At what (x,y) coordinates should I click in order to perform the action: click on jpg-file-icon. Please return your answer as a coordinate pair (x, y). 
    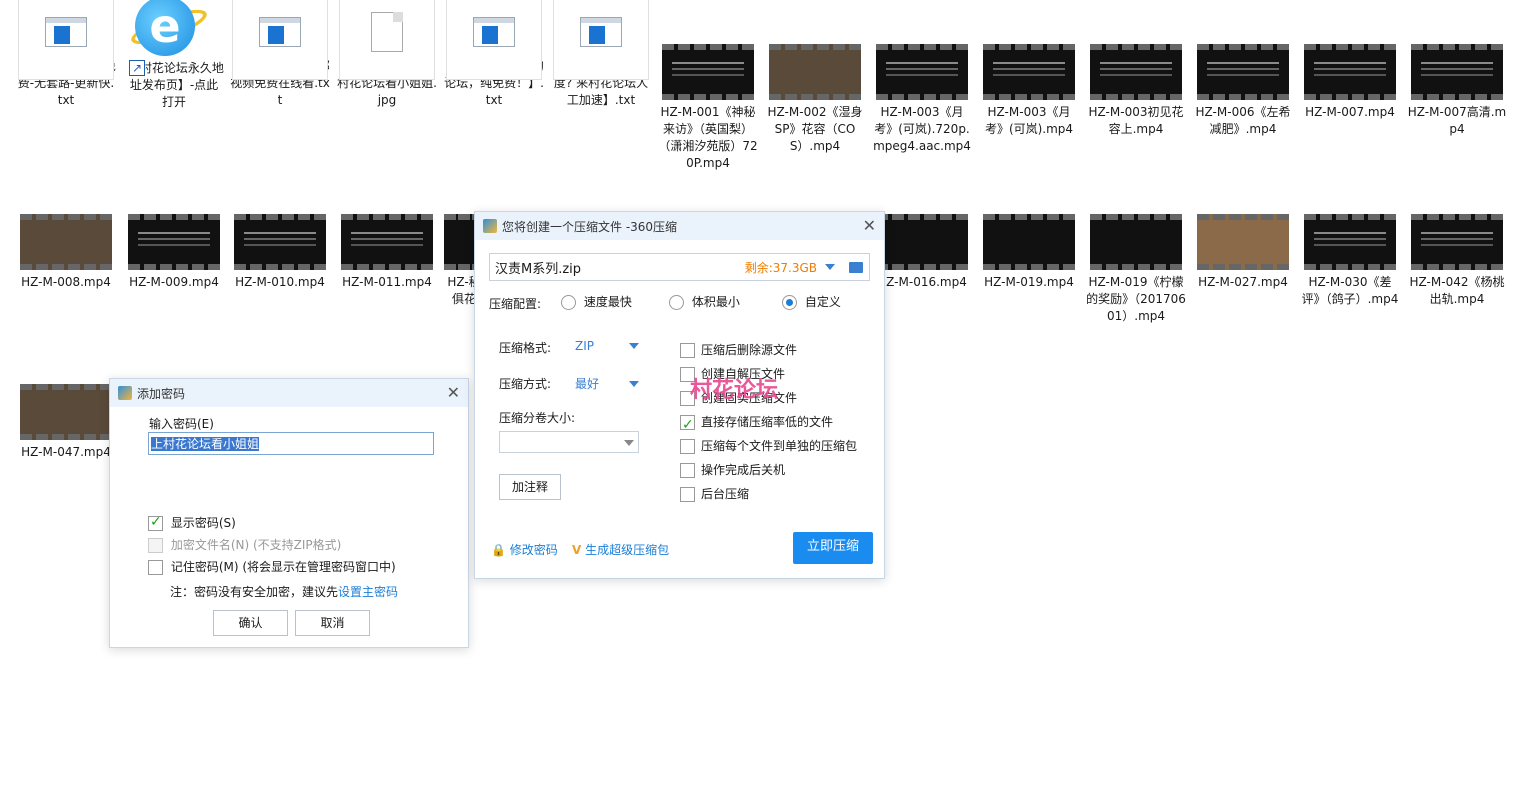
    Looking at the image, I should click on (387, 40).